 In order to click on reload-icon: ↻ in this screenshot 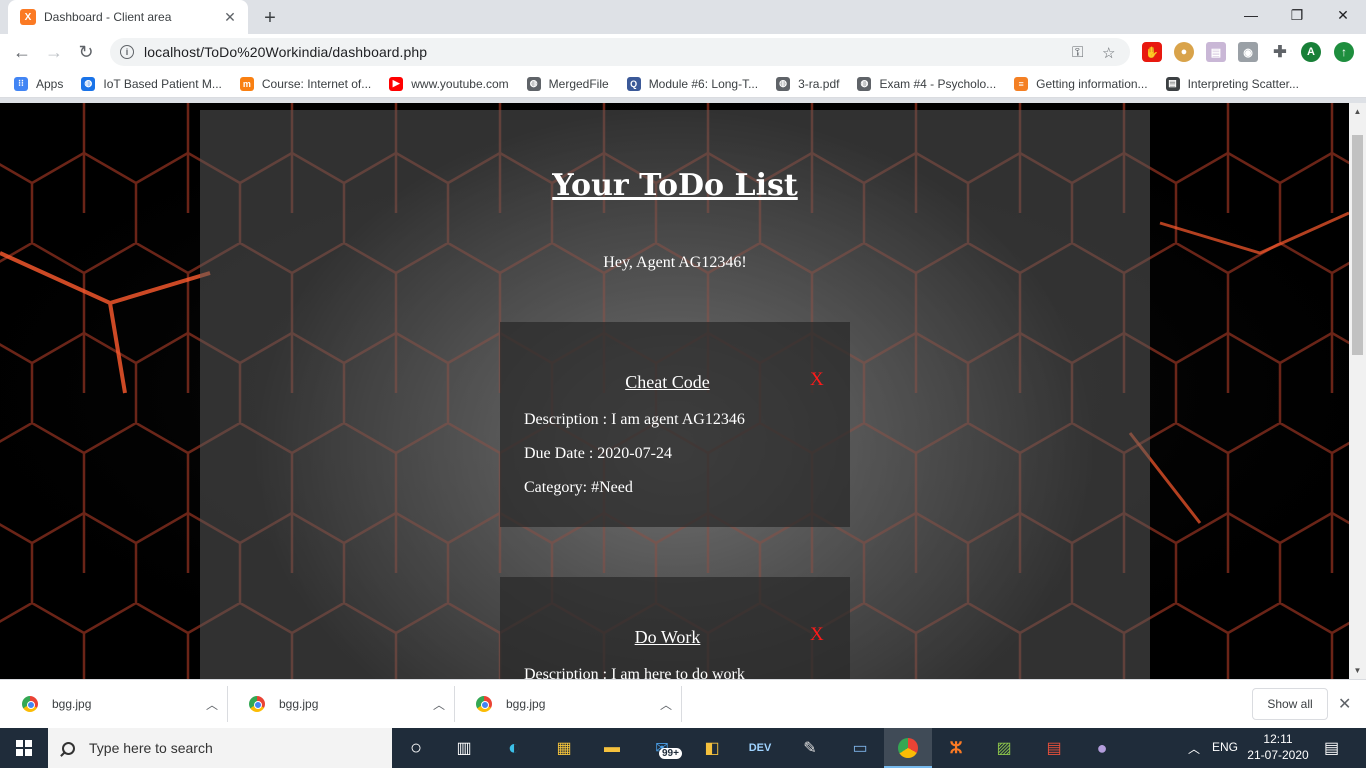, I will do `click(86, 52)`.